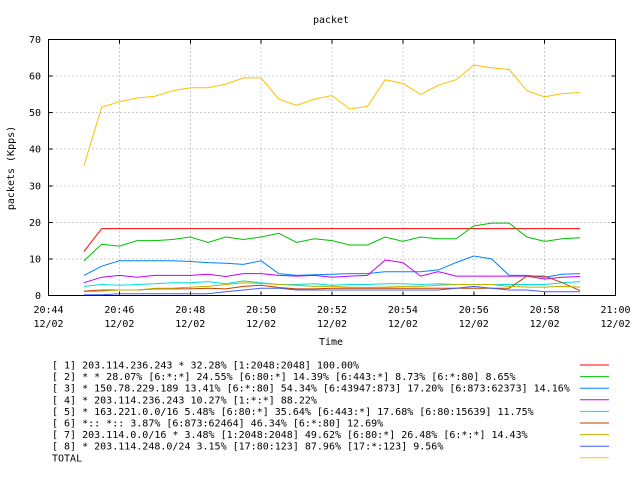 The height and width of the screenshot is (480, 640). Describe the element at coordinates (331, 342) in the screenshot. I see `x-axis-label: Time` at that location.